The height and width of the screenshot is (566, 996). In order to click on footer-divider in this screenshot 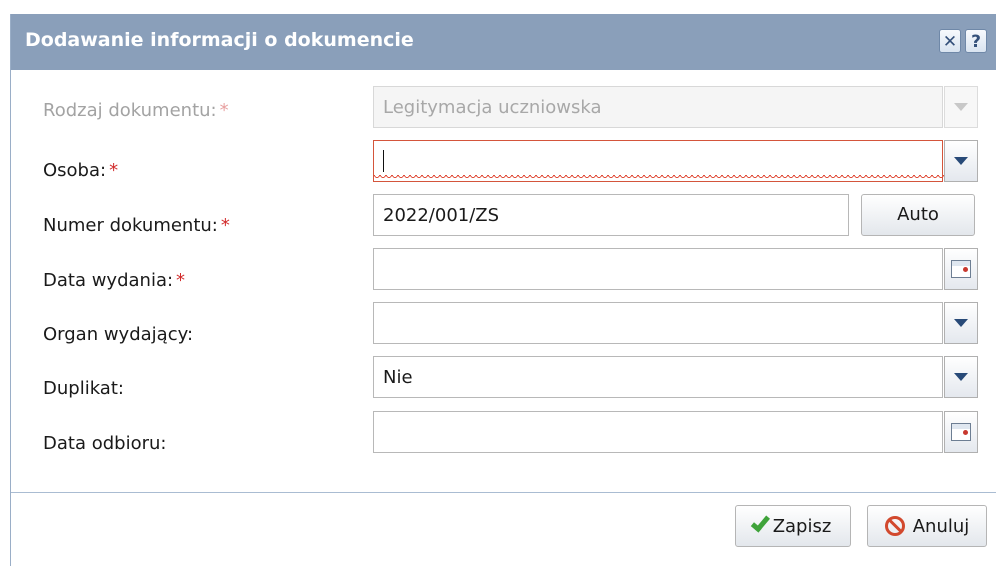, I will do `click(503, 492)`.